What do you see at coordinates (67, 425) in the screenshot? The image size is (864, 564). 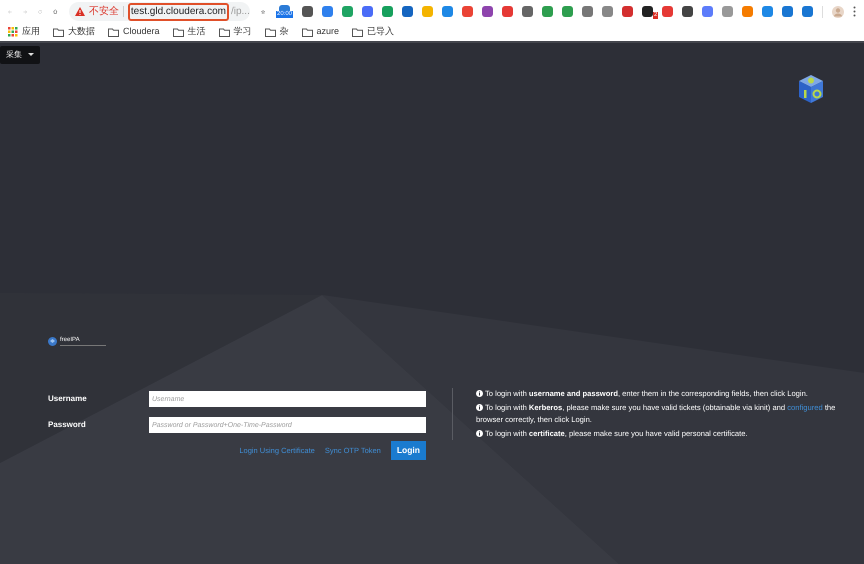 I see `field-label: Password` at bounding box center [67, 425].